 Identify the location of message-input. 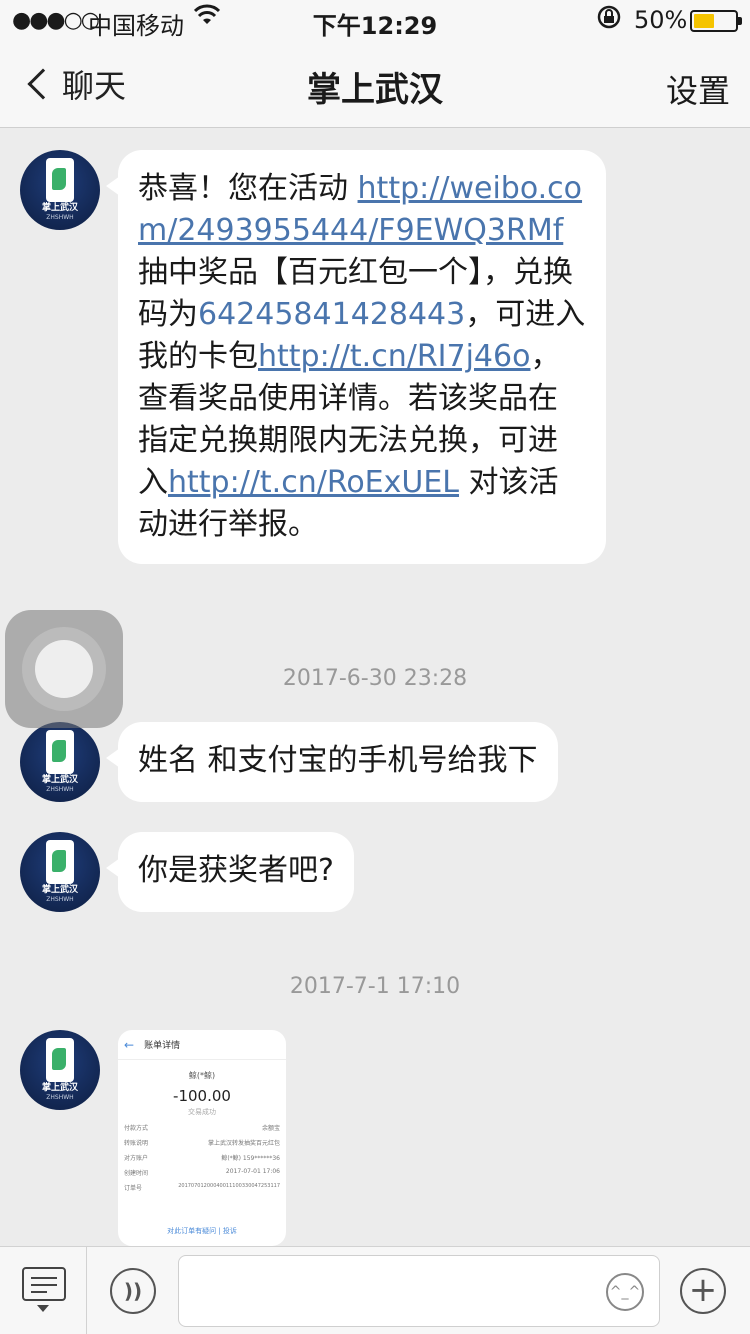
(419, 1291).